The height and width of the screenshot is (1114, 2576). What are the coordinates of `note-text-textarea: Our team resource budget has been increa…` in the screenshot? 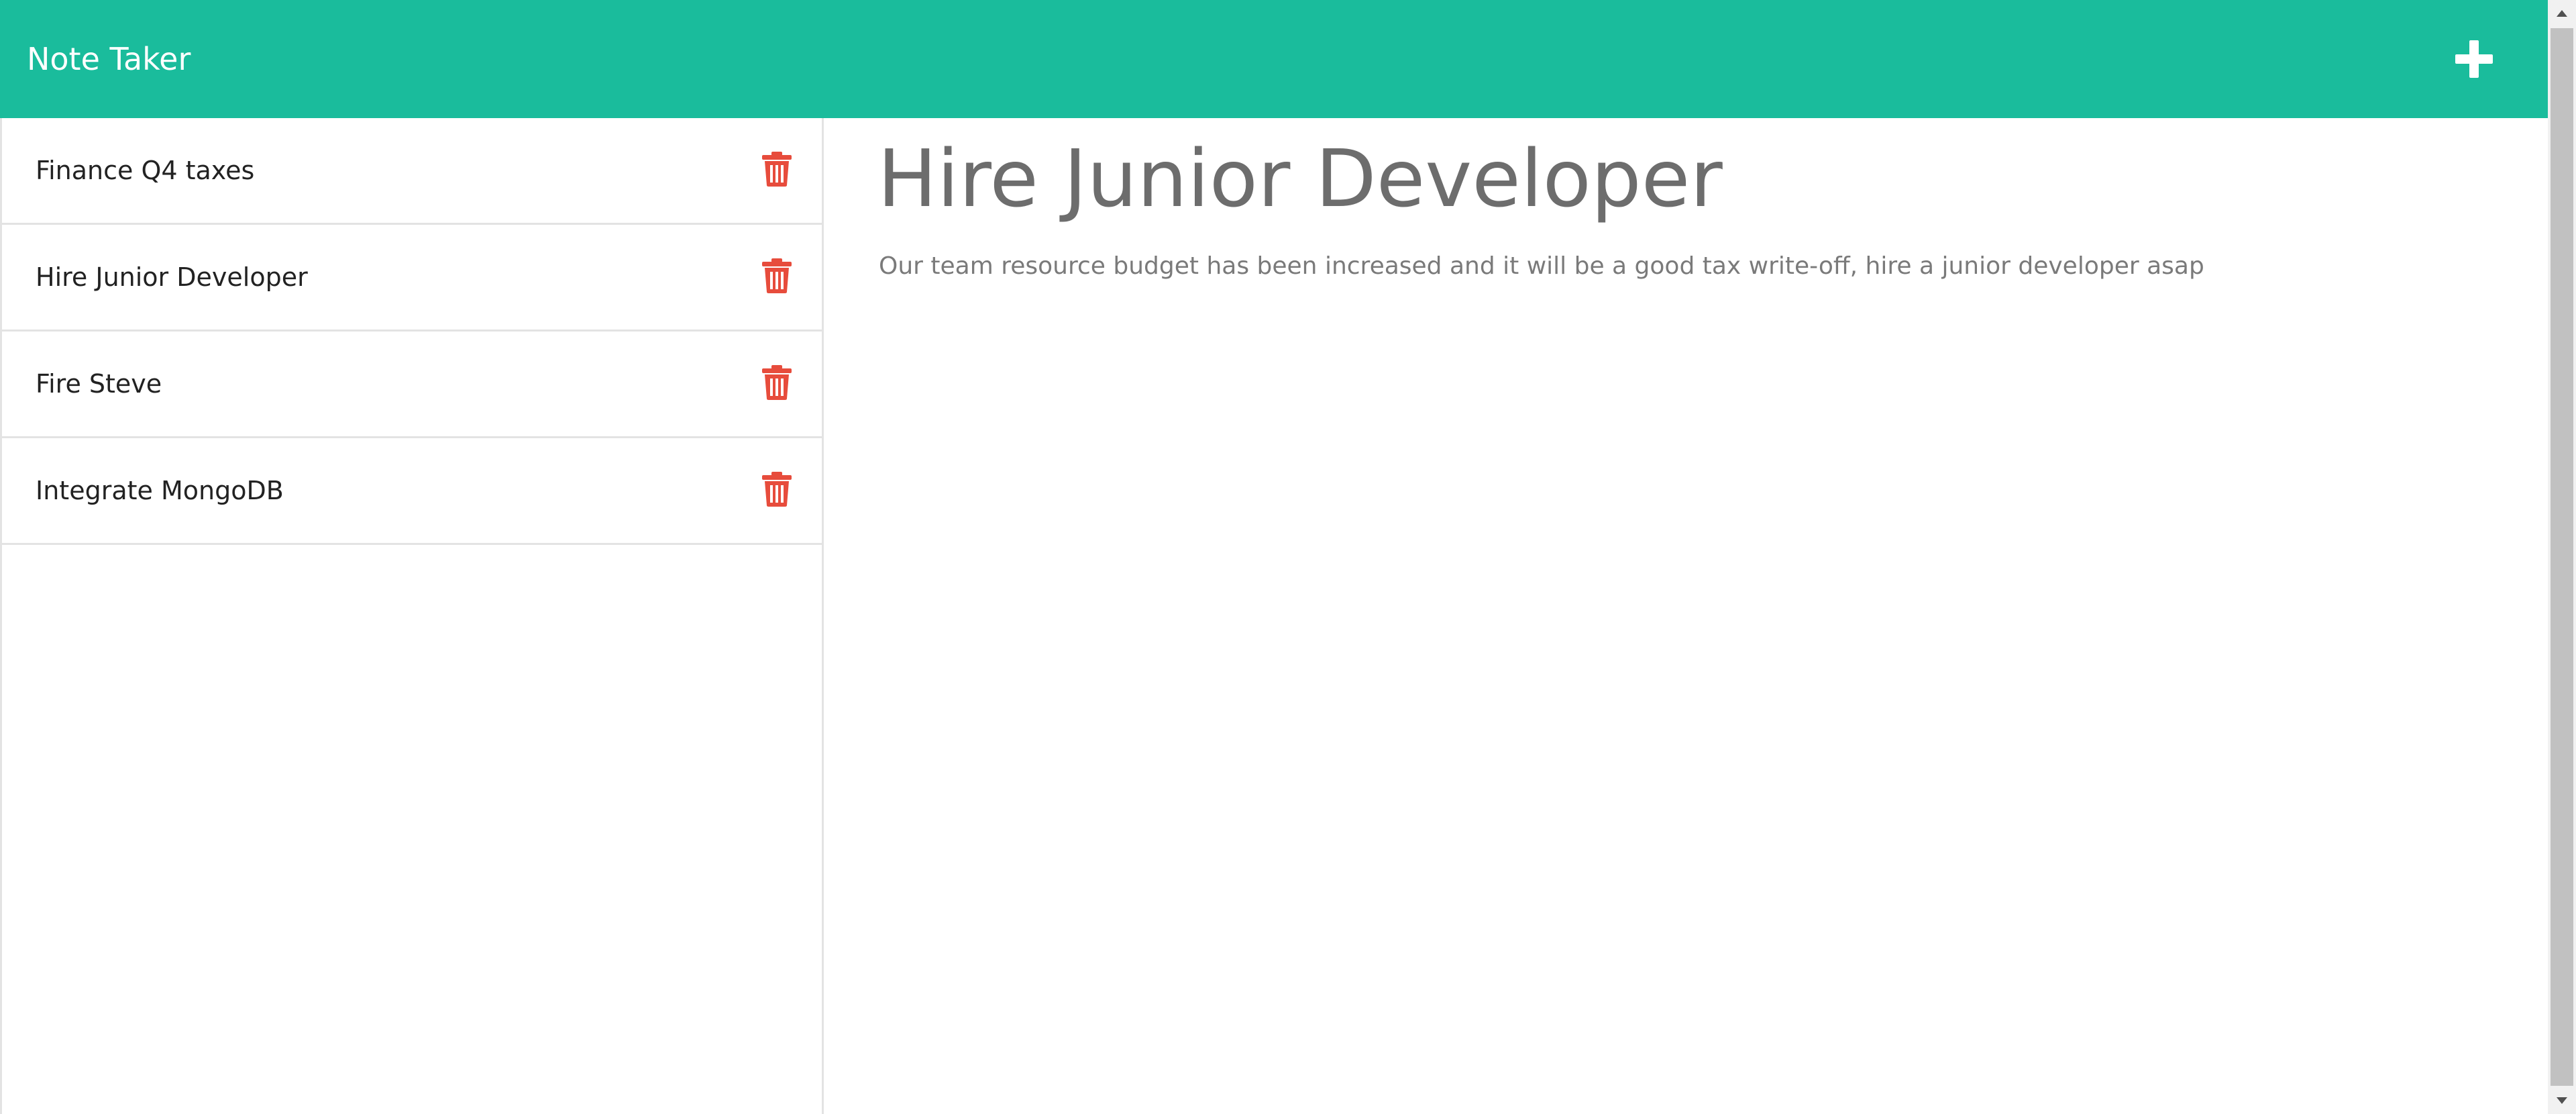 It's located at (1541, 266).